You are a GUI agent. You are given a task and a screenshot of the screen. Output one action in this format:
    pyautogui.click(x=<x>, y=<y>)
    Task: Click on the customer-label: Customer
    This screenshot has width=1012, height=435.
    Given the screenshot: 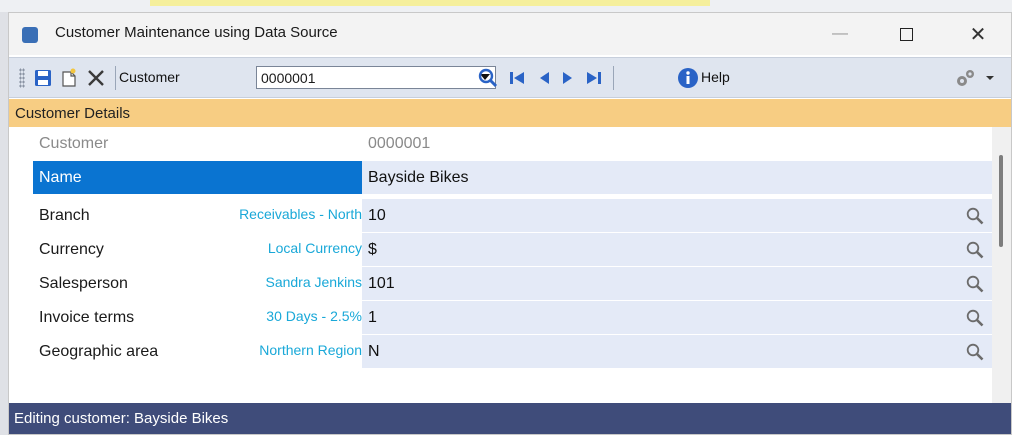 What is the action you would take?
    pyautogui.click(x=149, y=77)
    